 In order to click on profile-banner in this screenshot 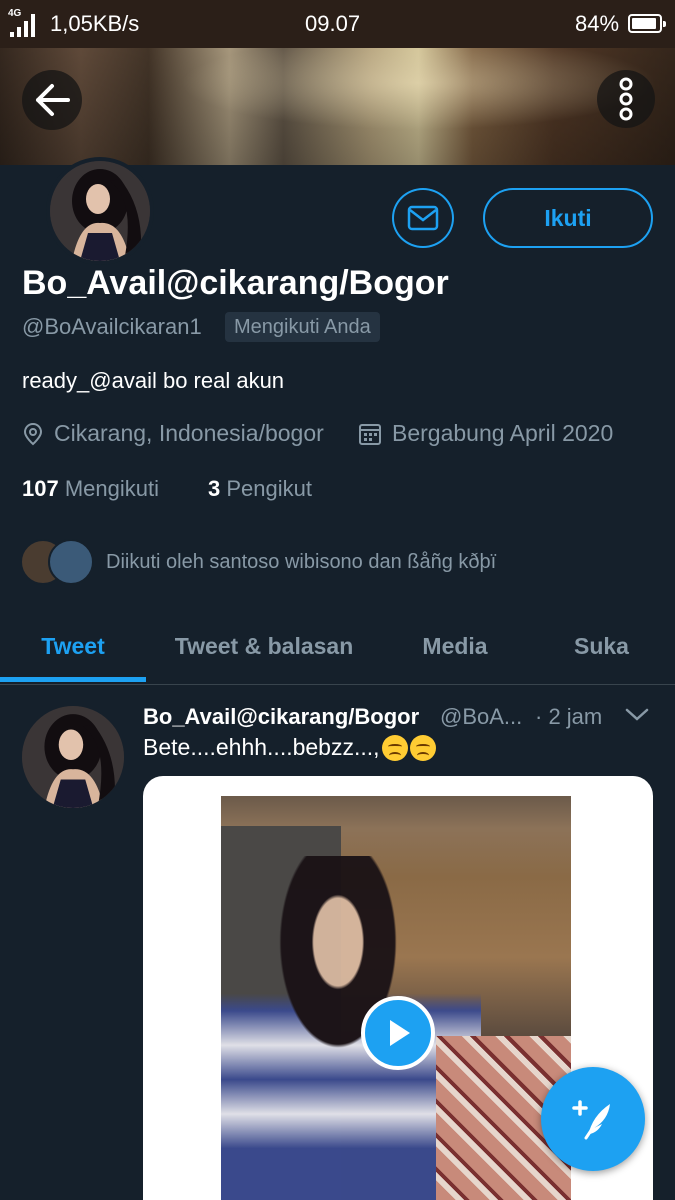, I will do `click(337, 106)`.